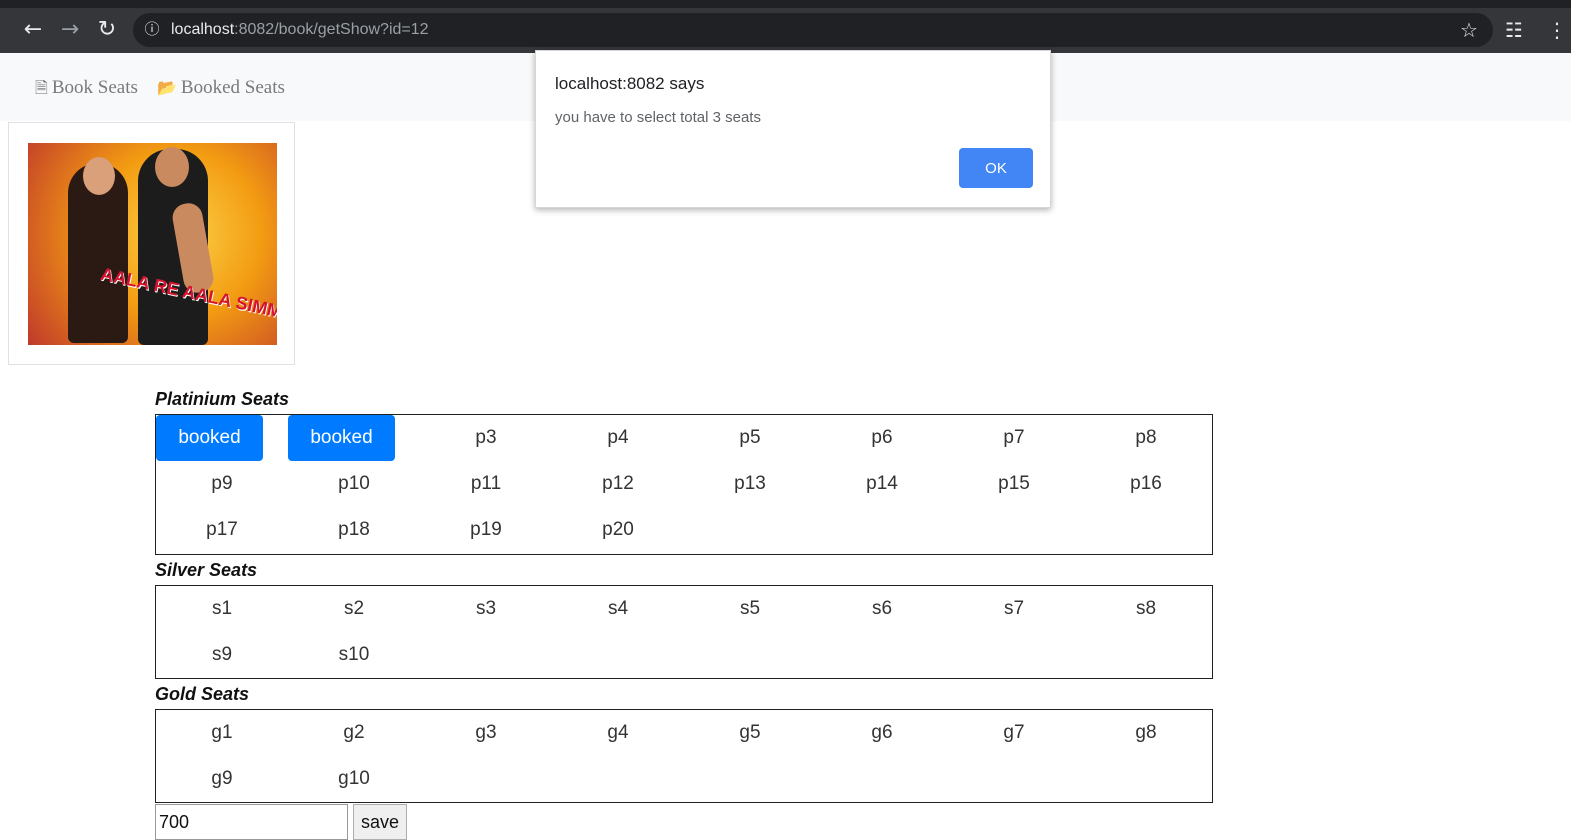 The image size is (1571, 840). I want to click on seat: s10, so click(354, 655).